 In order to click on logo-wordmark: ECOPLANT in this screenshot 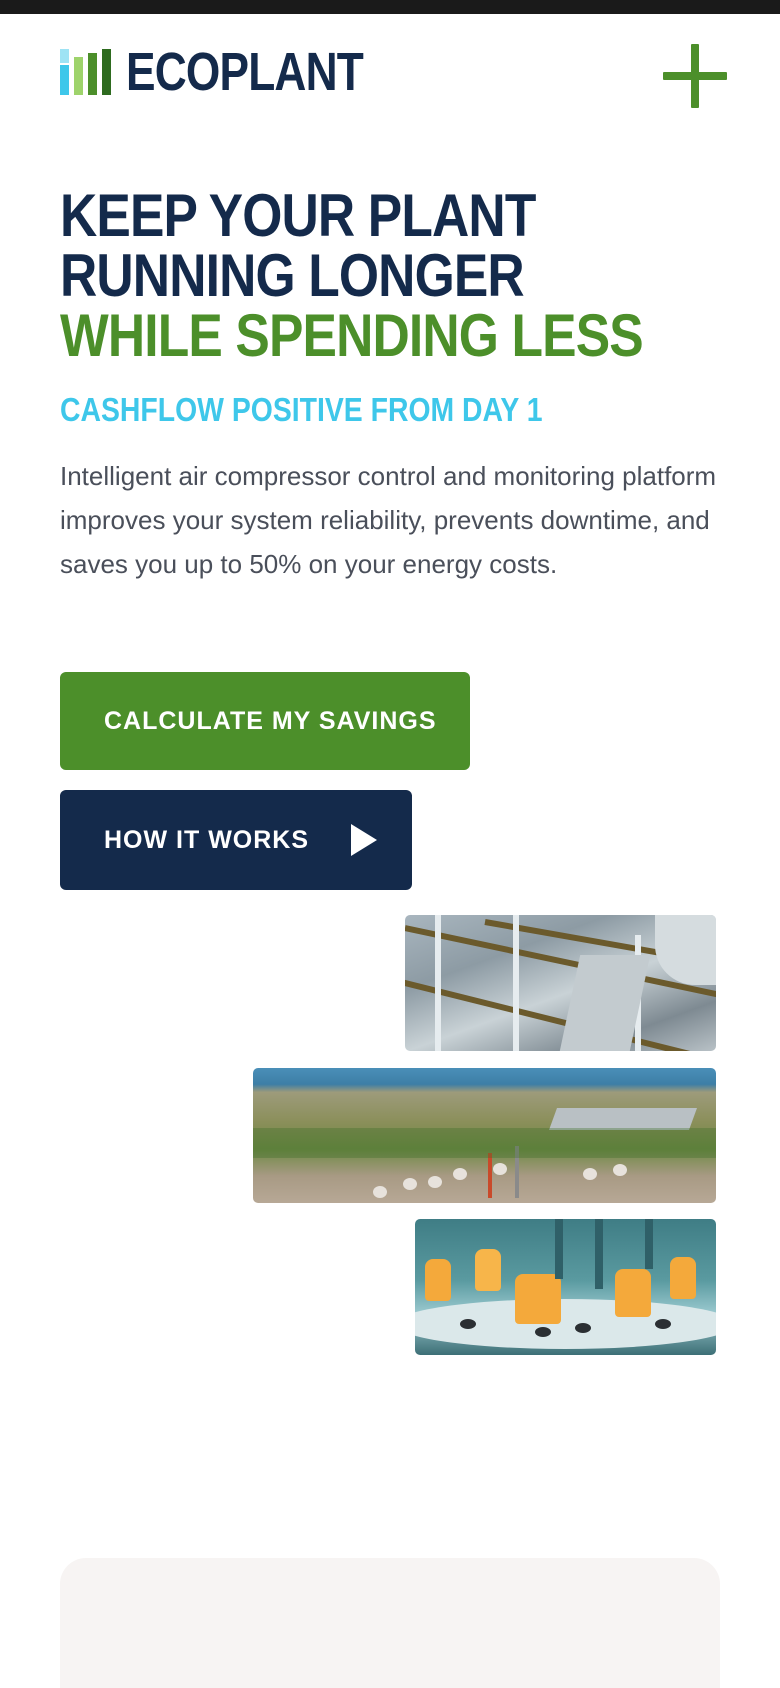, I will do `click(245, 72)`.